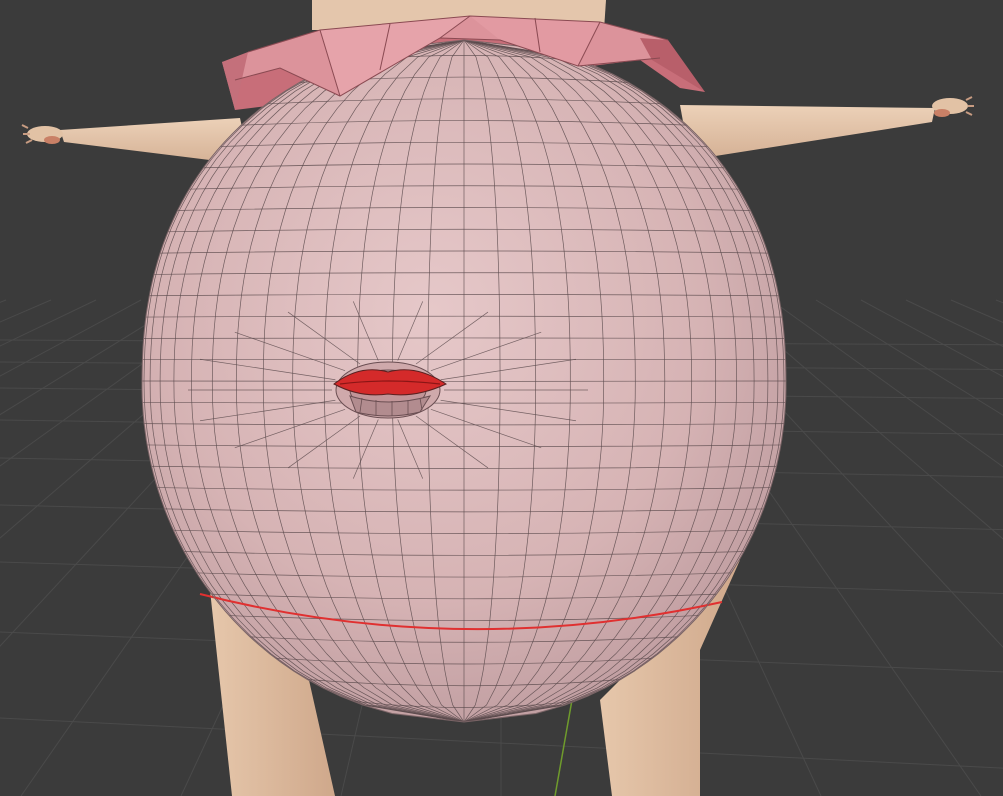 The height and width of the screenshot is (796, 1003). Describe the element at coordinates (953, 106) in the screenshot. I see `right-hand` at that location.